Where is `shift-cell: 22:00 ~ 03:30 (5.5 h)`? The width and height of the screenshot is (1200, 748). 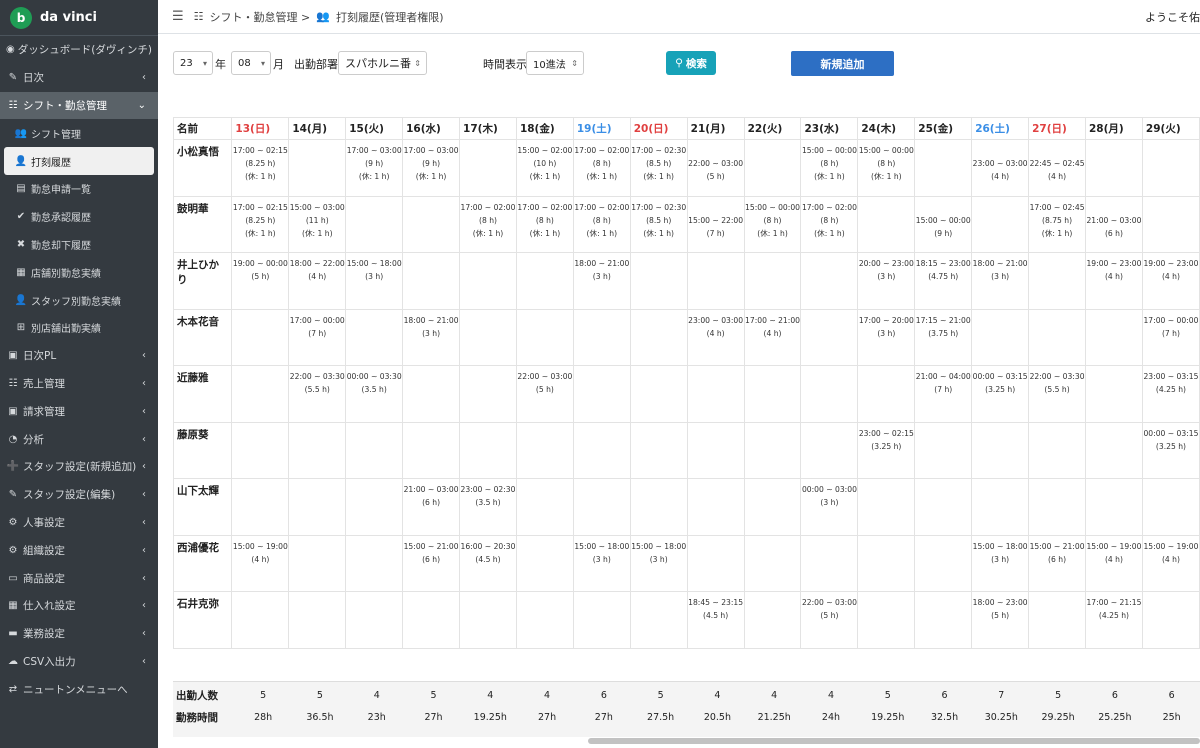
shift-cell: 22:00 ~ 03:30 (5.5 h) is located at coordinates (1057, 394).